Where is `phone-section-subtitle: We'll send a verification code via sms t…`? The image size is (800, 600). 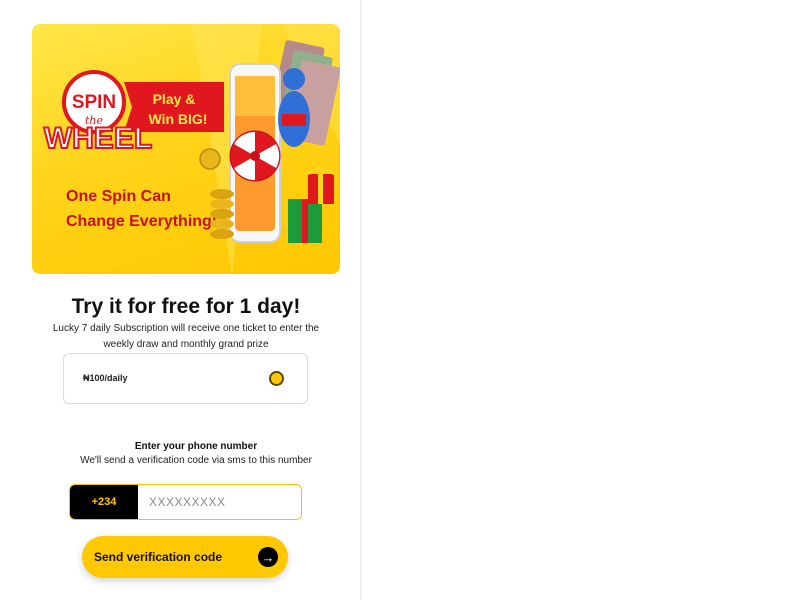
phone-section-subtitle: We'll send a verification code via sms t… is located at coordinates (196, 460).